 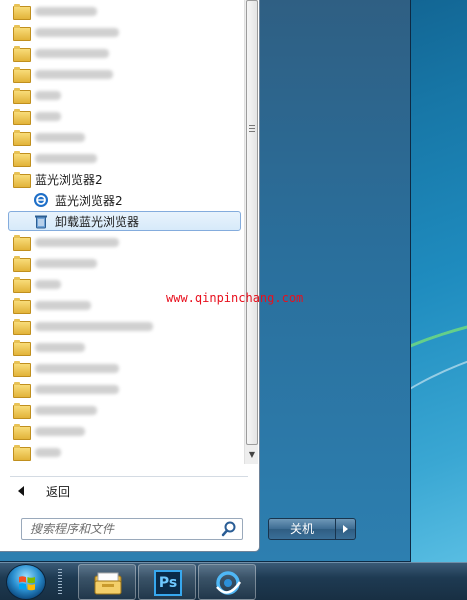 I want to click on taskbar-explorer-button, so click(x=107, y=582).